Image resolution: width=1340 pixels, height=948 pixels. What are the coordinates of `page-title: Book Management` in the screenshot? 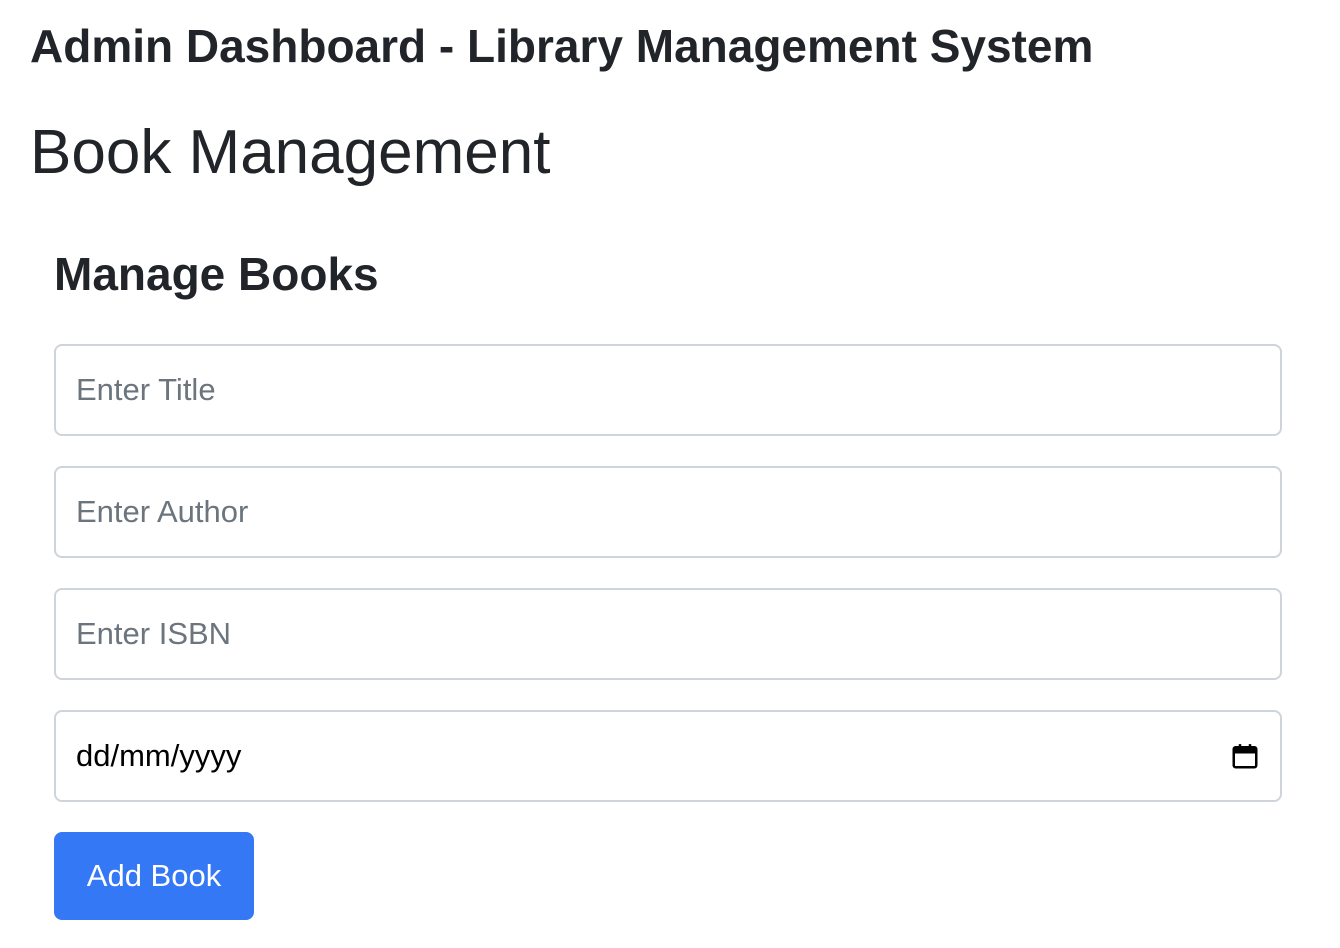 It's located at (290, 152).